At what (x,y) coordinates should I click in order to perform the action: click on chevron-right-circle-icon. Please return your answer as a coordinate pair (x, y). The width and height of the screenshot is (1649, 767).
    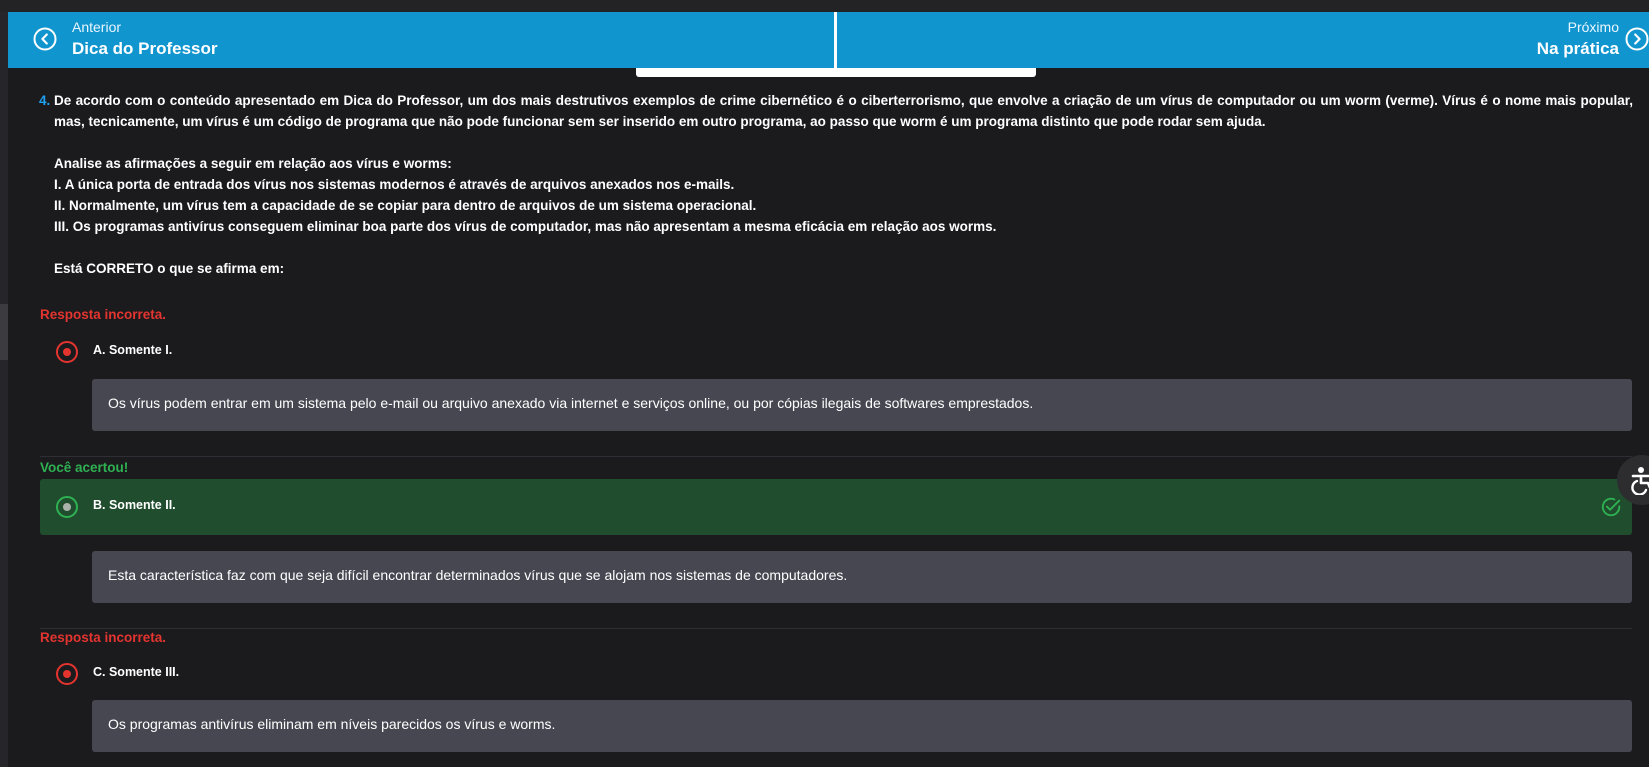
    Looking at the image, I should click on (1637, 39).